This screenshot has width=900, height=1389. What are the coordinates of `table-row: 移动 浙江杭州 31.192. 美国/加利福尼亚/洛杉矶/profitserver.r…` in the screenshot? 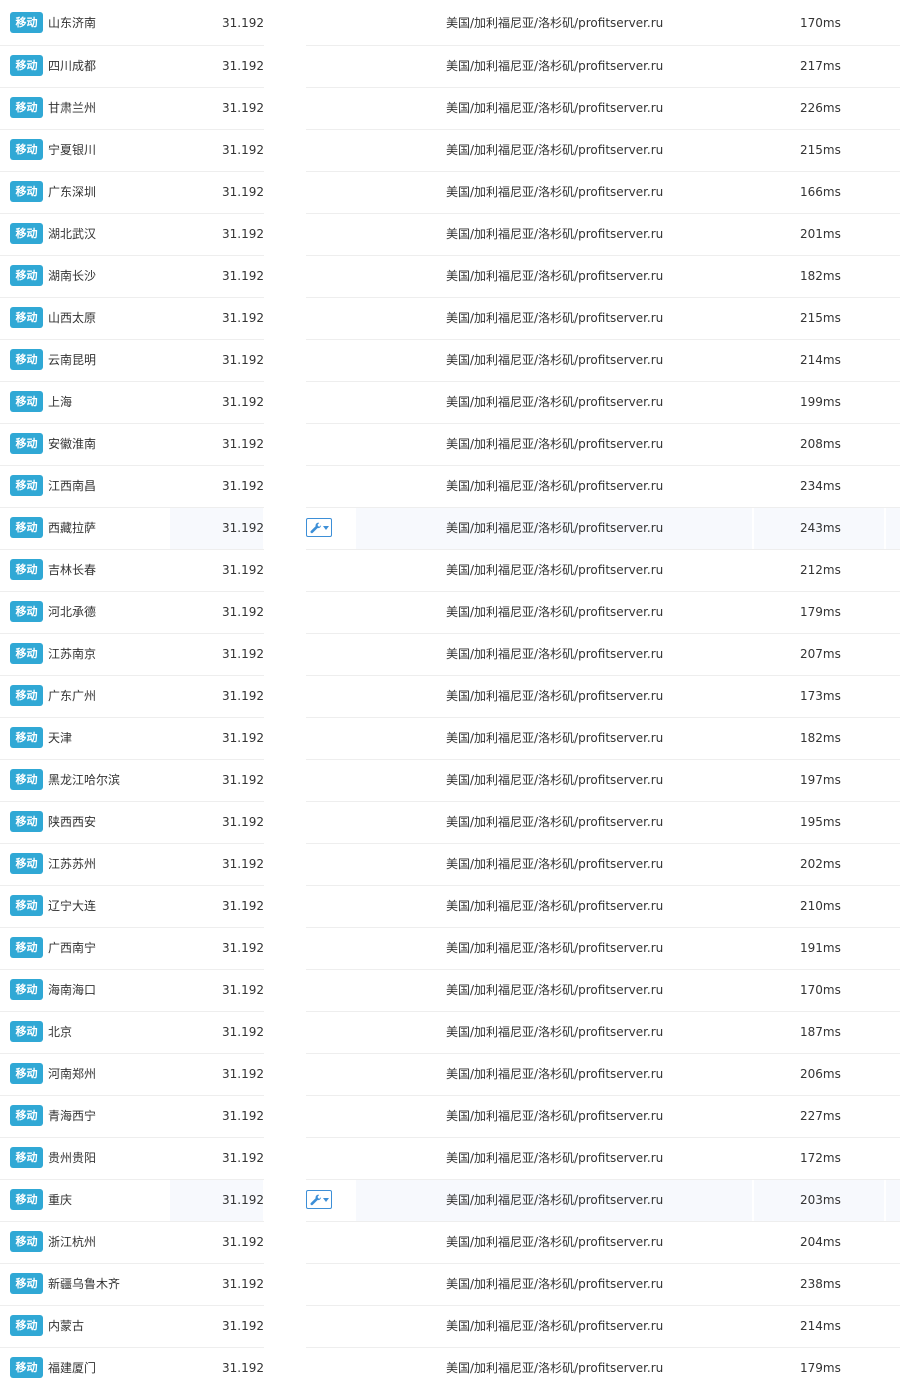 It's located at (450, 1242).